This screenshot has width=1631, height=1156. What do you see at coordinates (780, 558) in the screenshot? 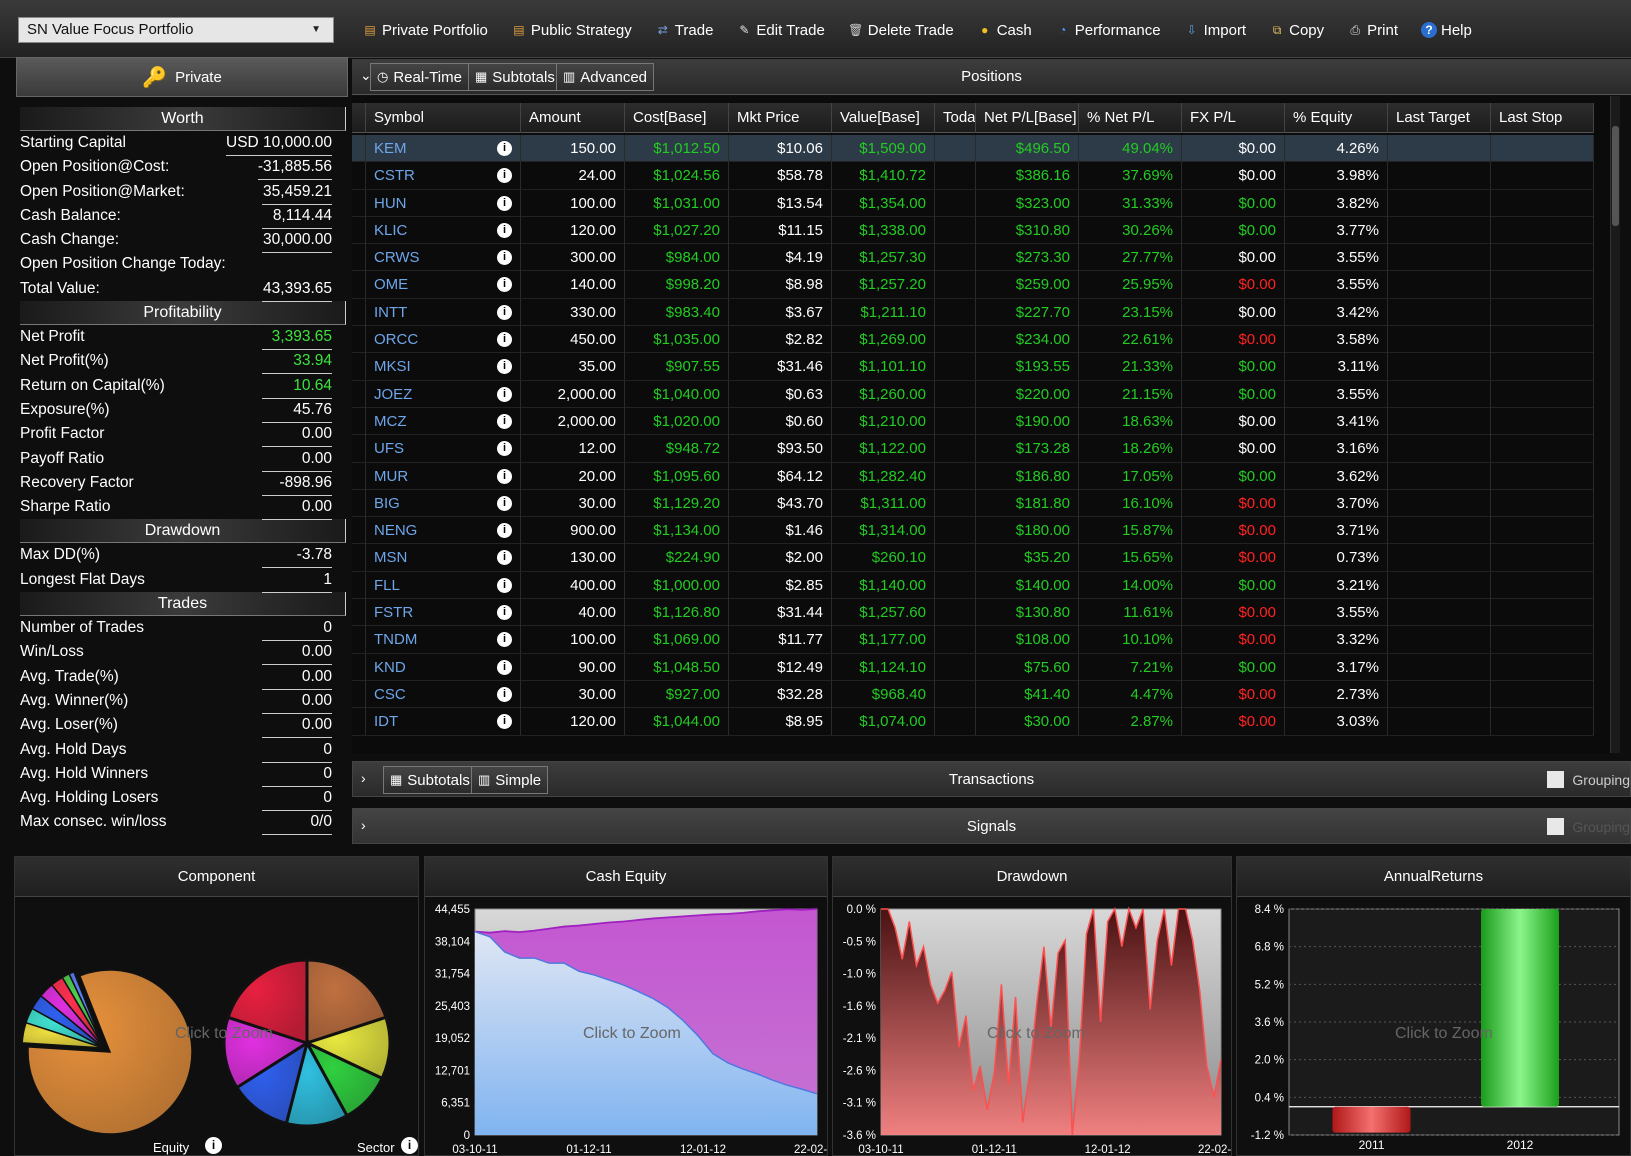
I see `table-cell: $2.00` at bounding box center [780, 558].